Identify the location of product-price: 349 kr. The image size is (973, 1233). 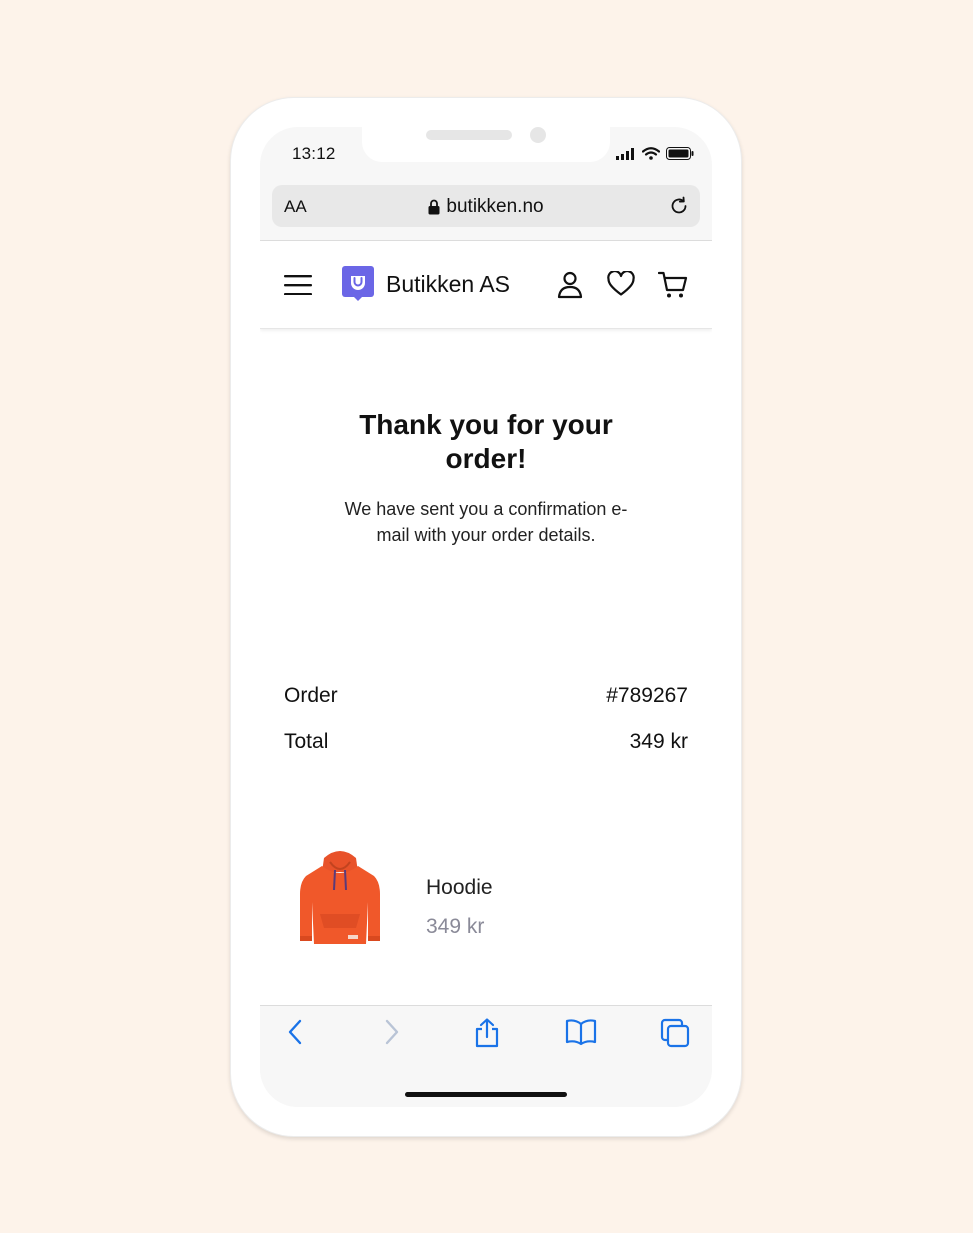
(455, 926).